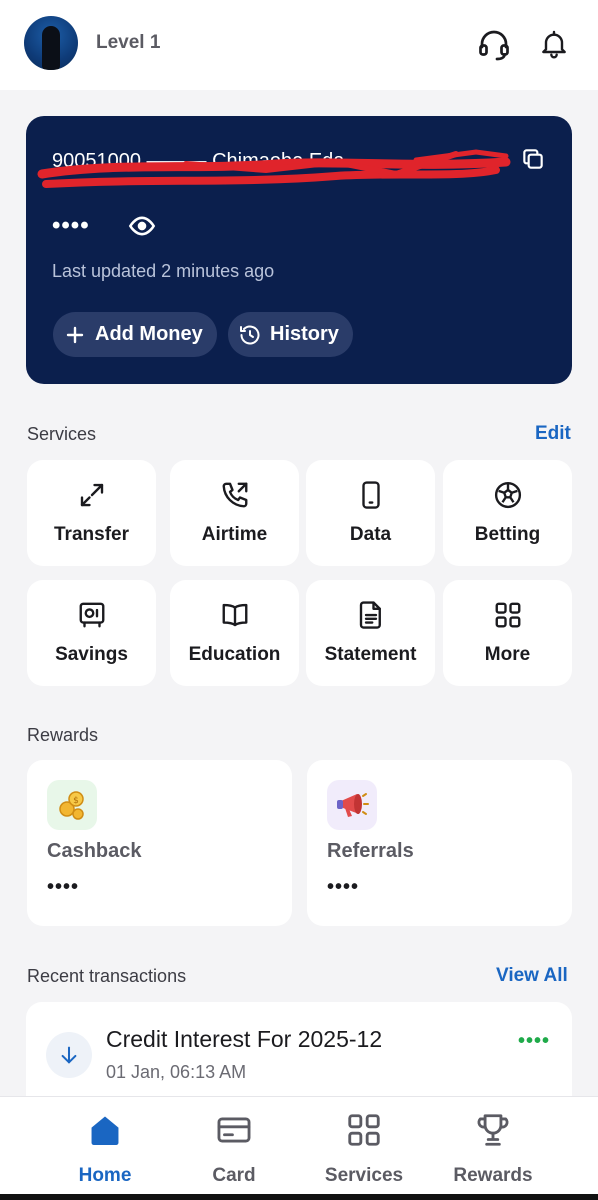 Image resolution: width=598 pixels, height=1200 pixels. What do you see at coordinates (94, 851) in the screenshot?
I see `reward-label: Cashback` at bounding box center [94, 851].